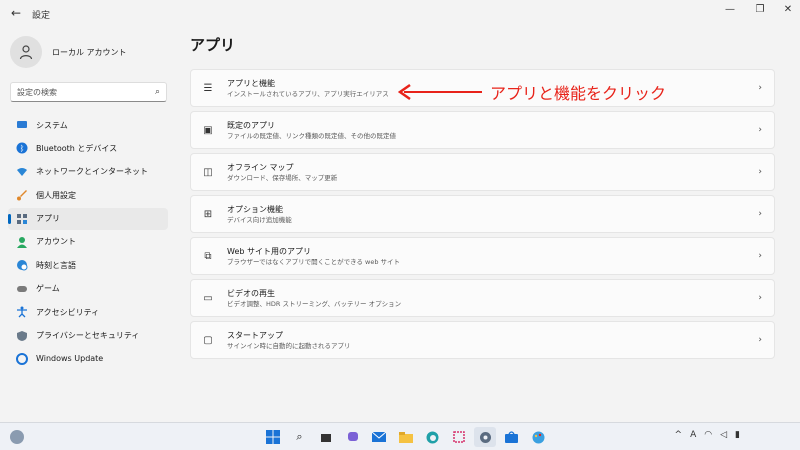  What do you see at coordinates (22, 265) in the screenshot?
I see `globe-clock-icon` at bounding box center [22, 265].